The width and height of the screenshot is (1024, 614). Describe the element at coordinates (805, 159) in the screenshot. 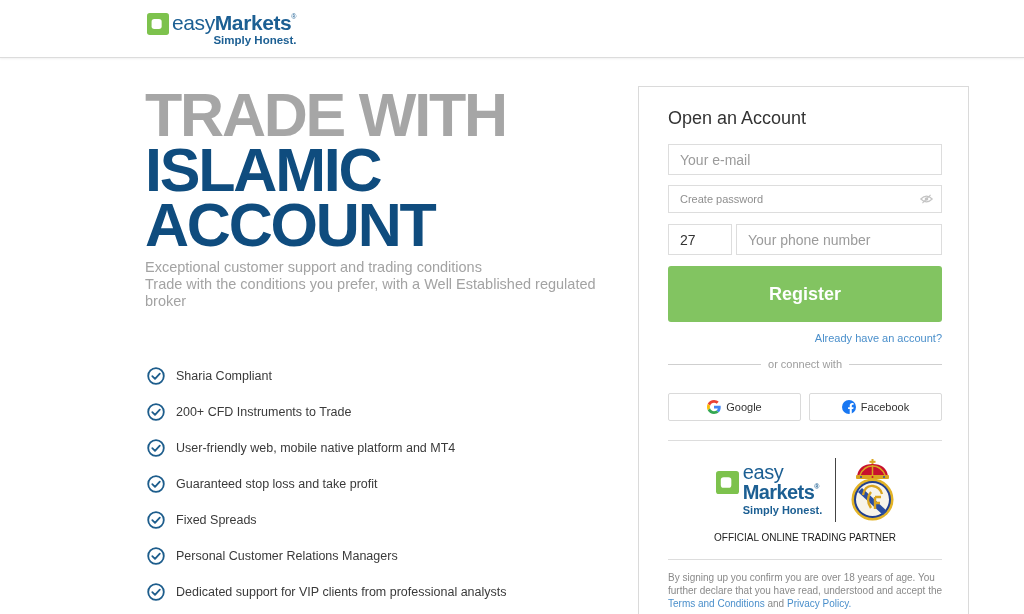

I see `email-field: Your e-mail` at that location.